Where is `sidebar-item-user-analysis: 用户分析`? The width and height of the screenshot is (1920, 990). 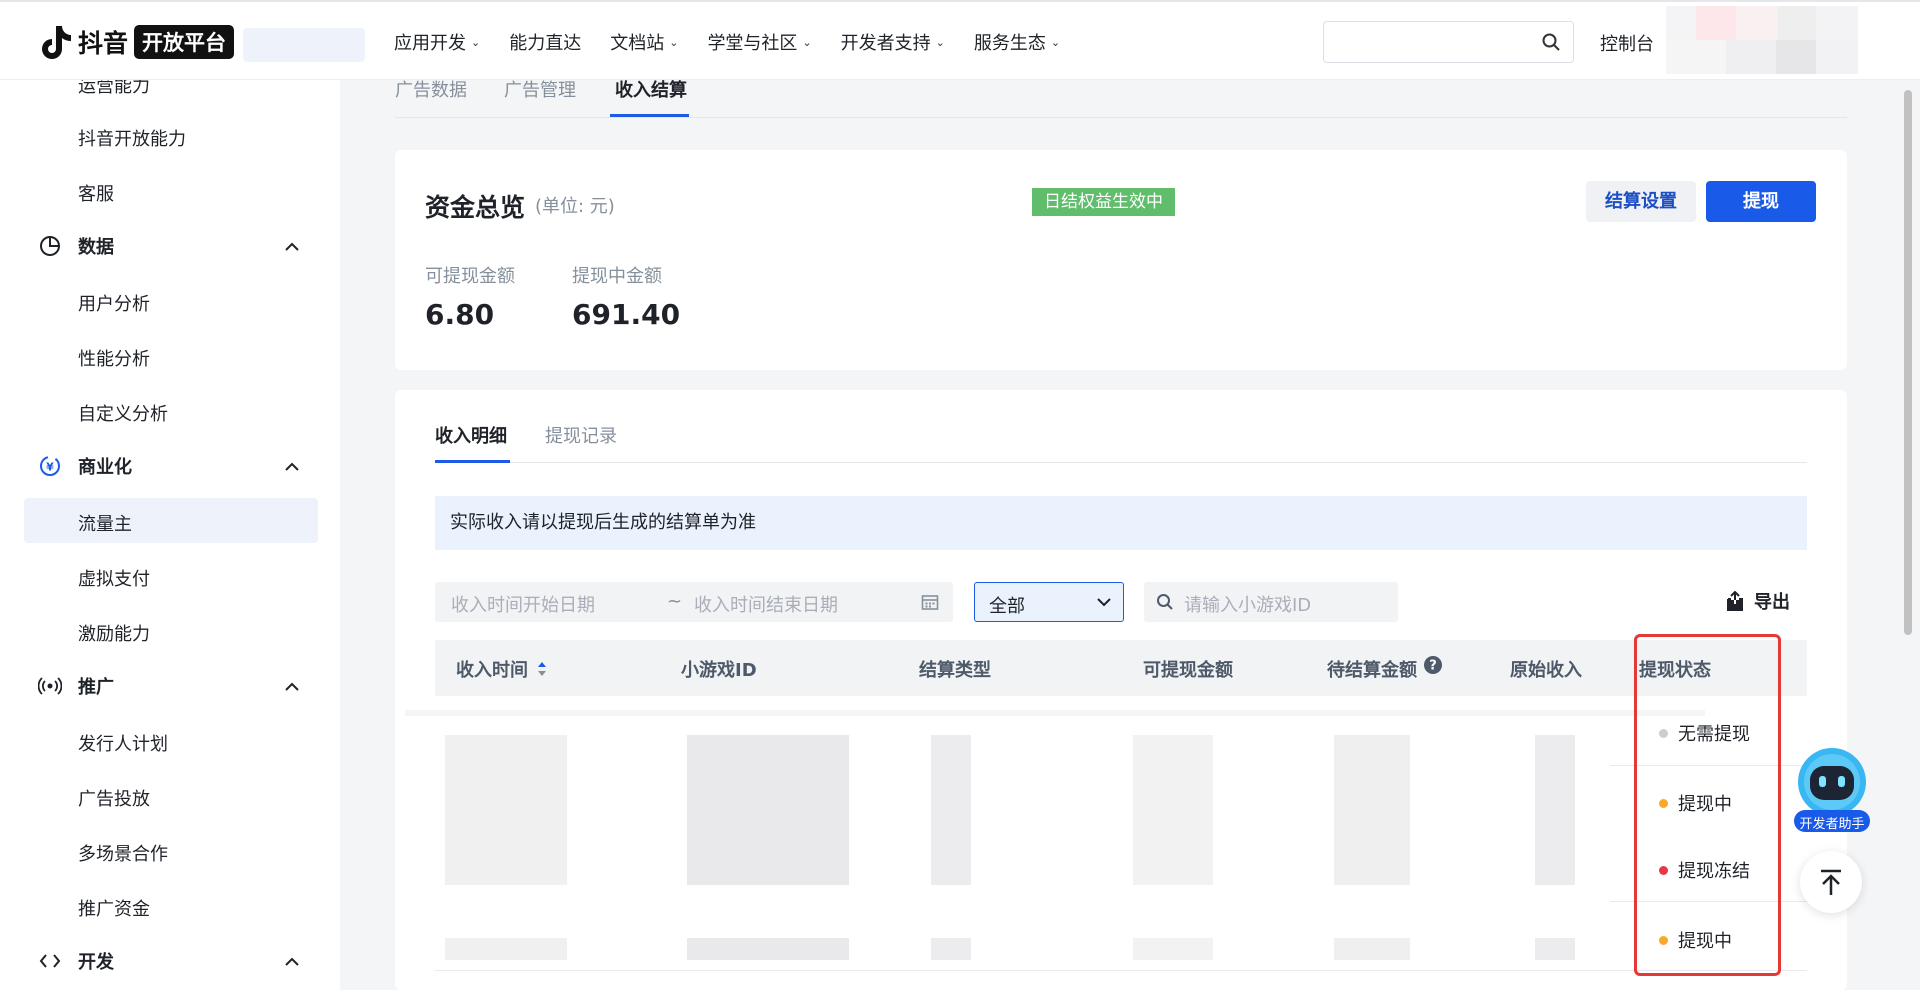
sidebar-item-user-analysis: 用户分析 is located at coordinates (114, 303).